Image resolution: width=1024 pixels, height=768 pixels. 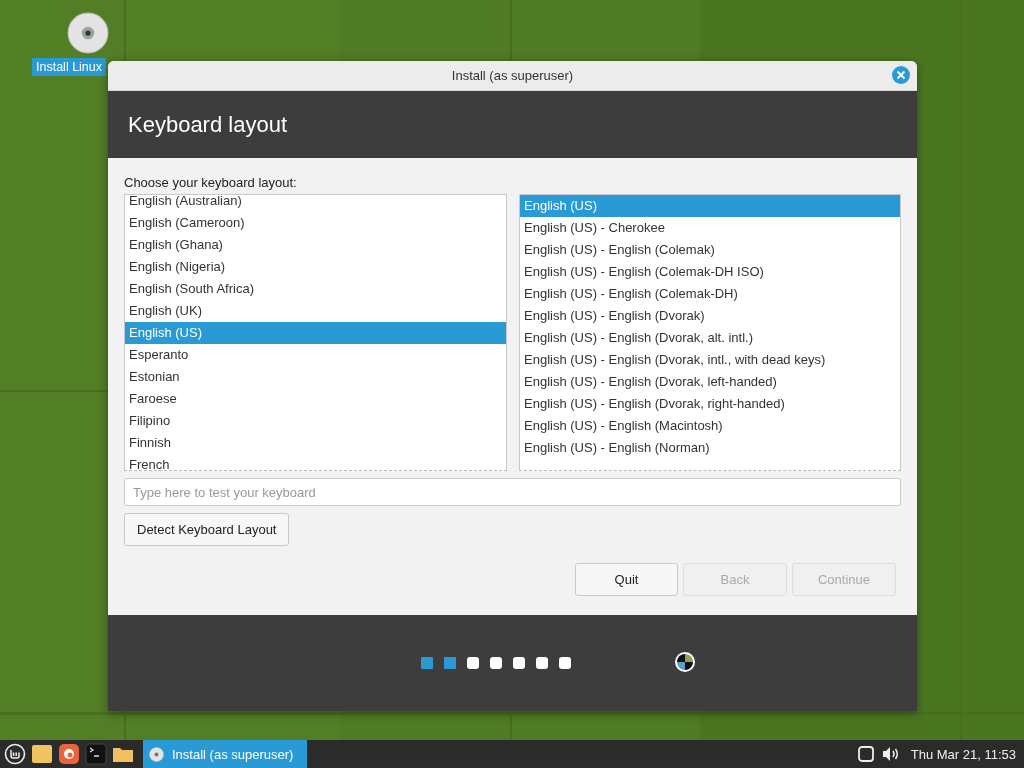 What do you see at coordinates (315, 311) in the screenshot?
I see `list-item: English (UK)` at bounding box center [315, 311].